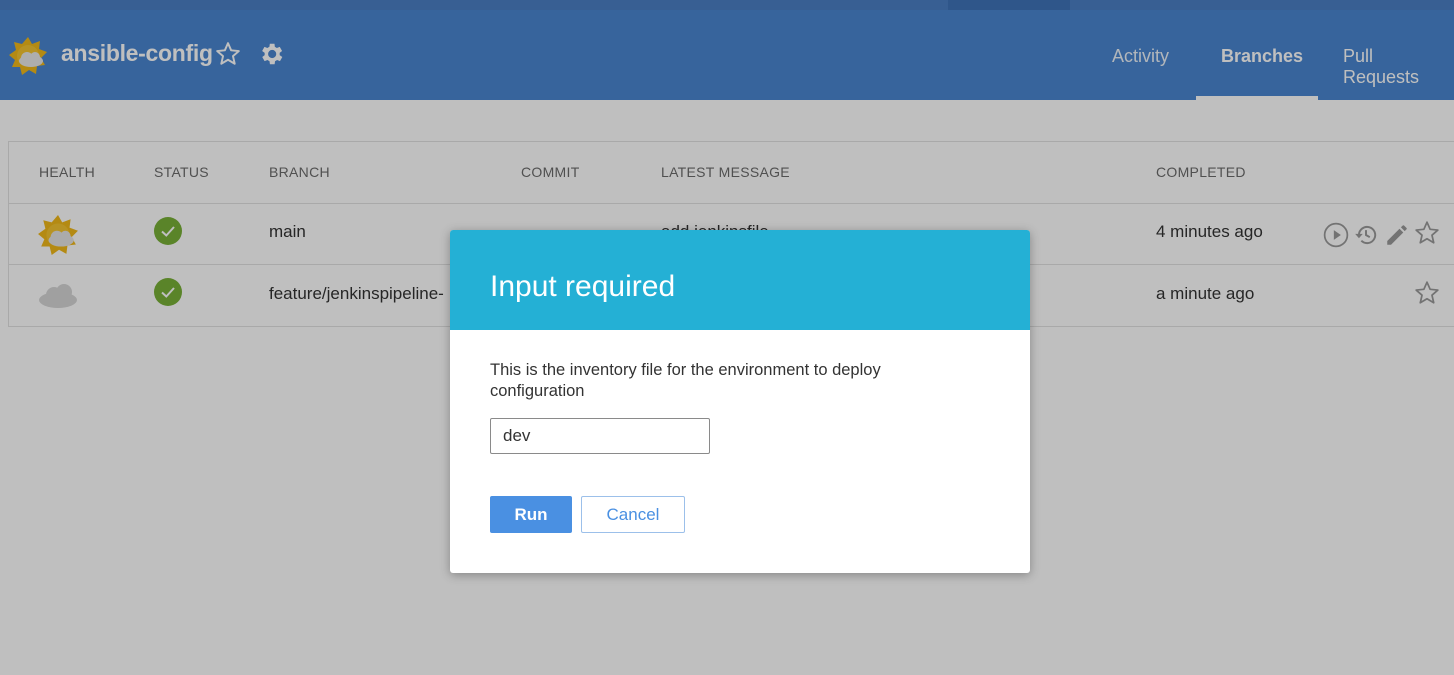  Describe the element at coordinates (740, 280) in the screenshot. I see `dialog-header: Input required` at that location.